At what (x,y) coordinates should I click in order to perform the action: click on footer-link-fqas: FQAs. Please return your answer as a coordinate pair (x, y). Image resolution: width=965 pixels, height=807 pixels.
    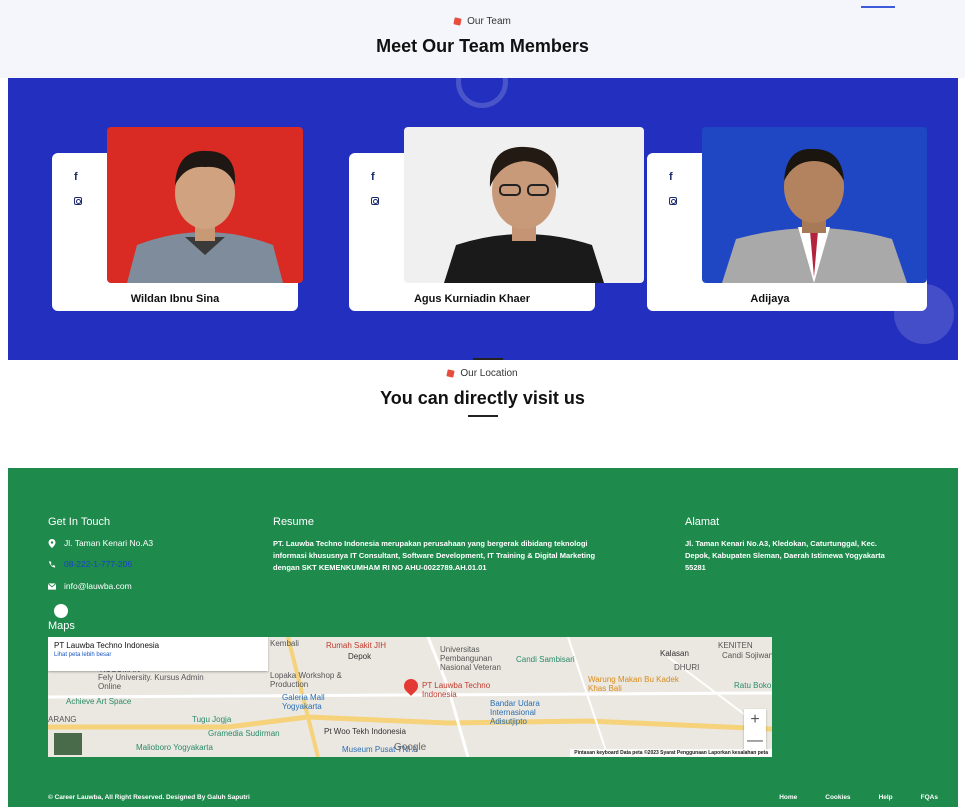
    Looking at the image, I should click on (929, 797).